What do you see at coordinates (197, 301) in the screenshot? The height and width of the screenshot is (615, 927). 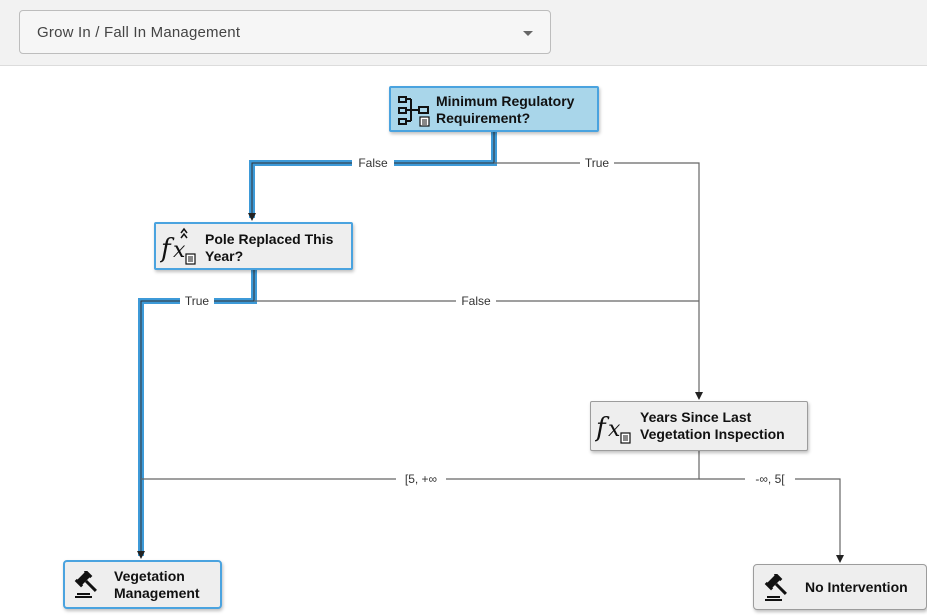 I see `edge-label-pole-true: True` at bounding box center [197, 301].